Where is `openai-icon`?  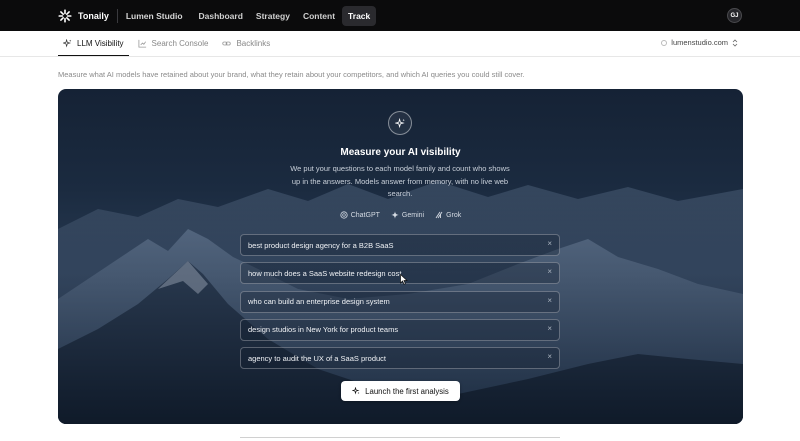 openai-icon is located at coordinates (344, 215).